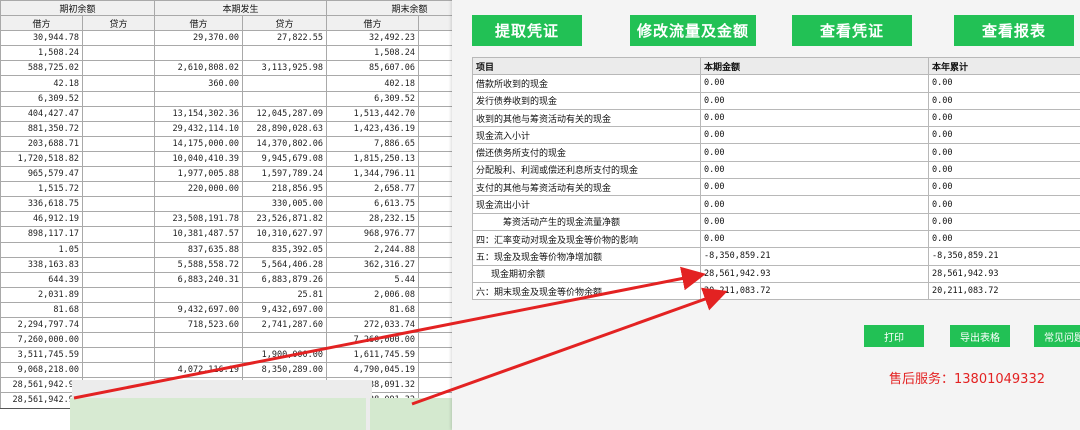 This screenshot has width=1080, height=430. What do you see at coordinates (373, 325) in the screenshot?
I see `ledger-cell: 272,033.74` at bounding box center [373, 325].